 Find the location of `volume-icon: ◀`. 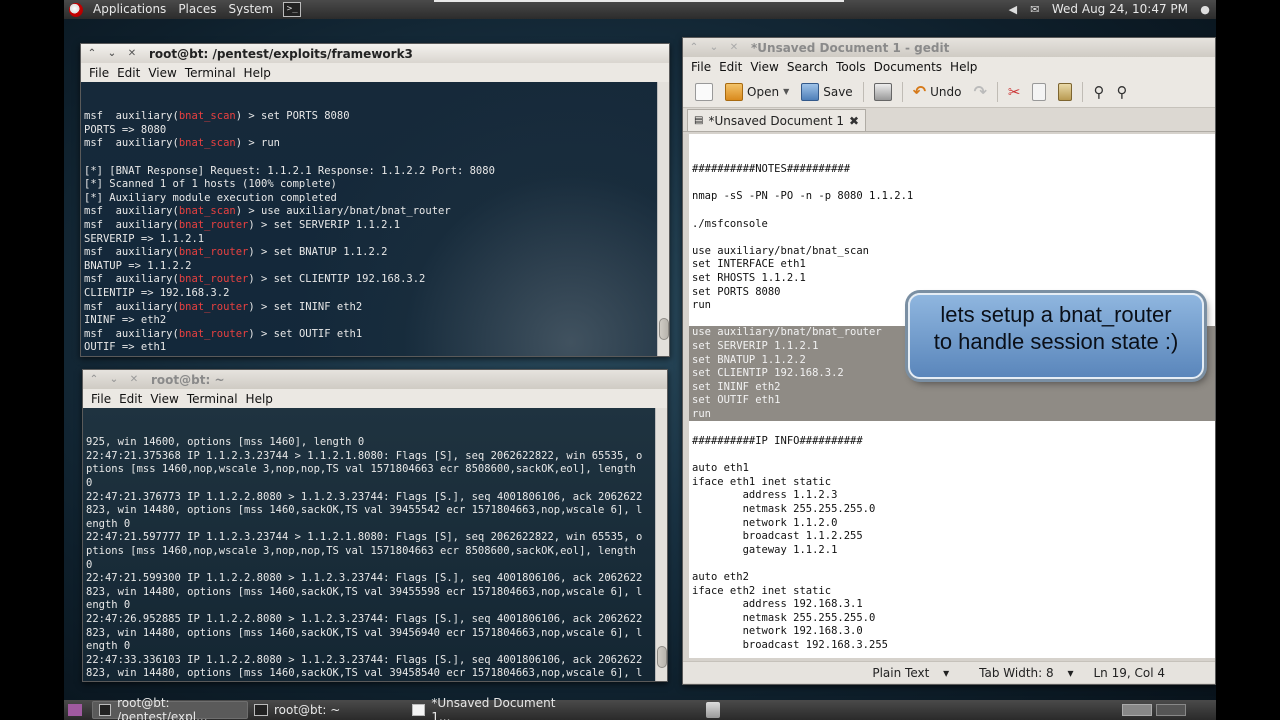

volume-icon: ◀ is located at coordinates (1013, 9).